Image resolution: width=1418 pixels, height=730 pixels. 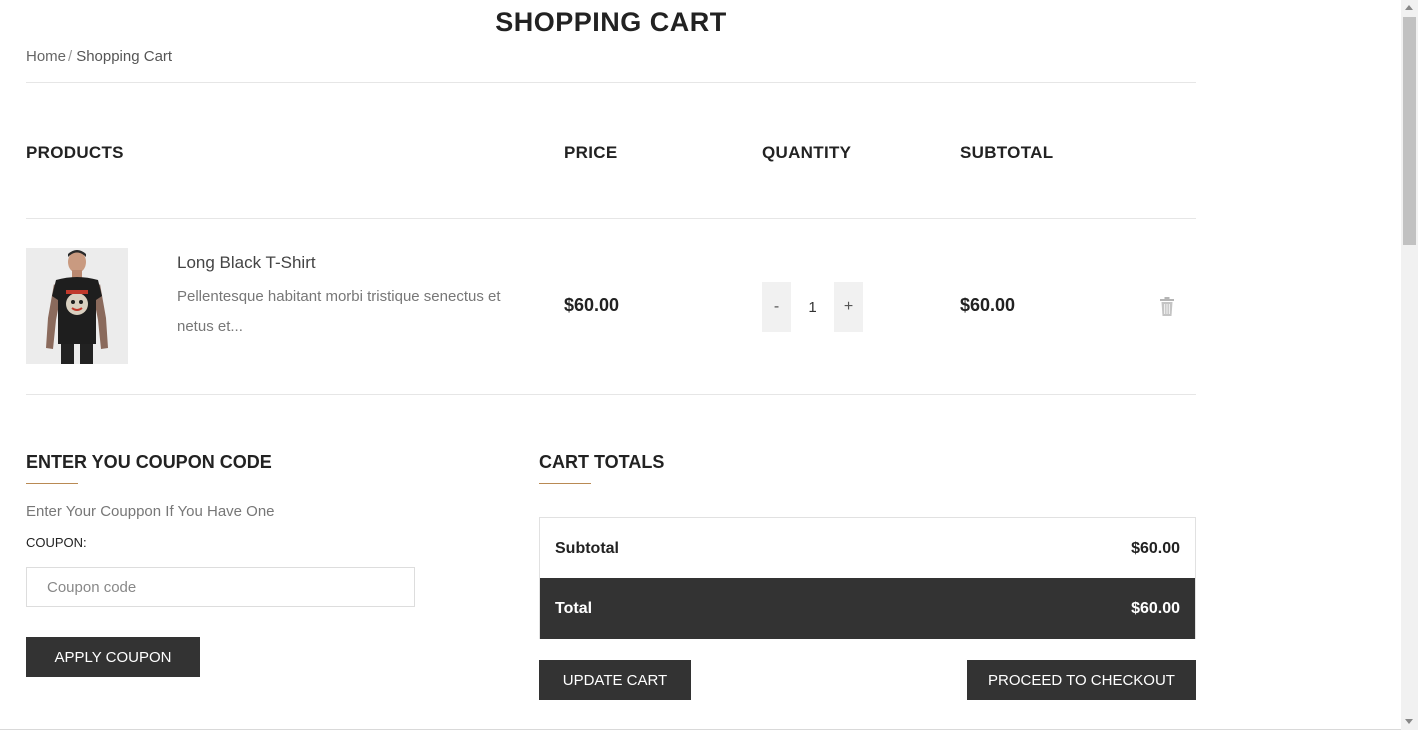 I want to click on product-image, so click(x=77, y=306).